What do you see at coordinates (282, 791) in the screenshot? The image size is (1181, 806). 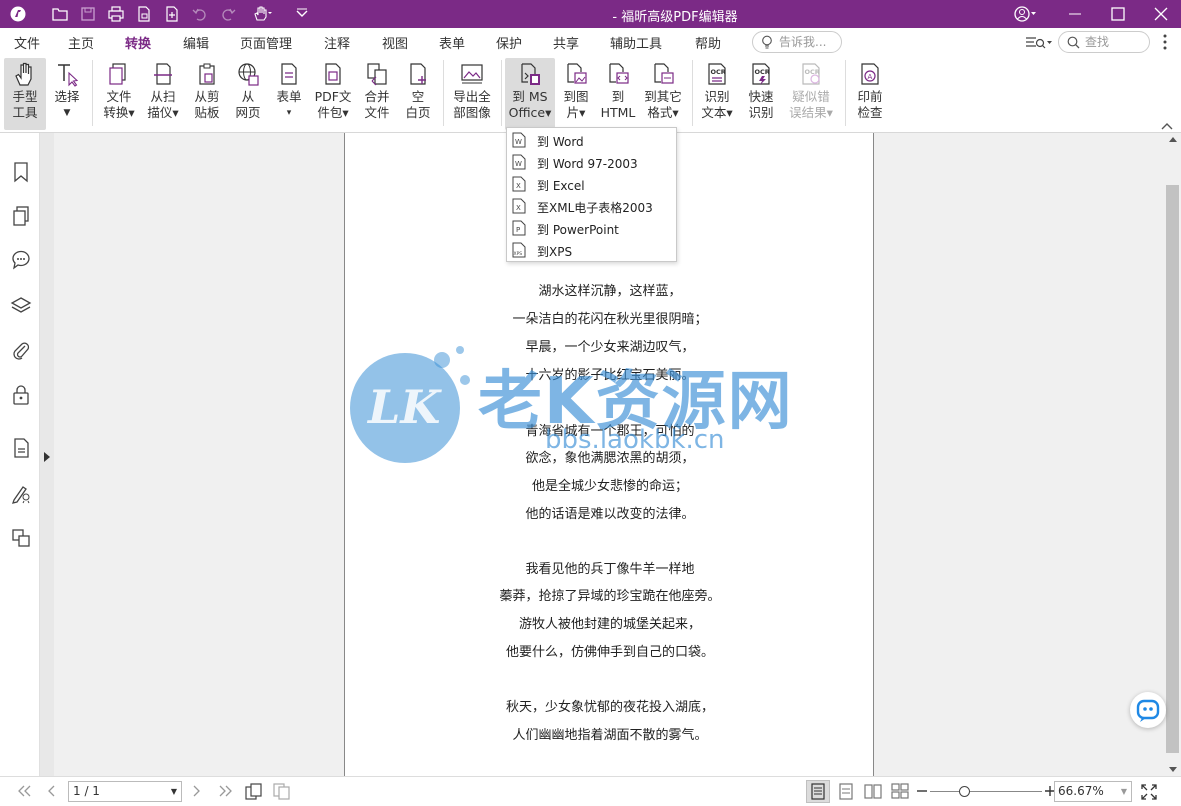 I see `paste-page-icon` at bounding box center [282, 791].